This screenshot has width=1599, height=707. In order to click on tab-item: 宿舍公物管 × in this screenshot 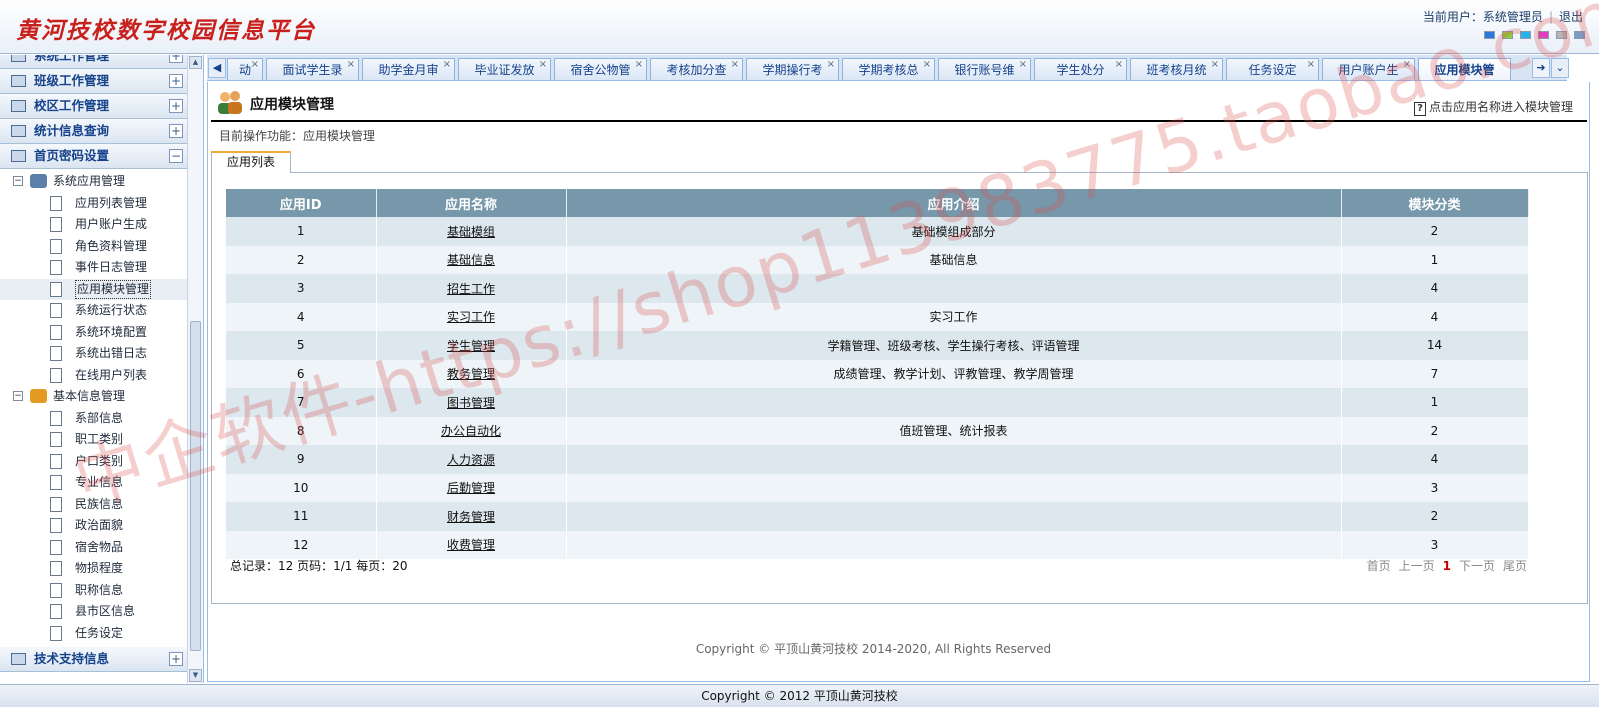, I will do `click(600, 69)`.